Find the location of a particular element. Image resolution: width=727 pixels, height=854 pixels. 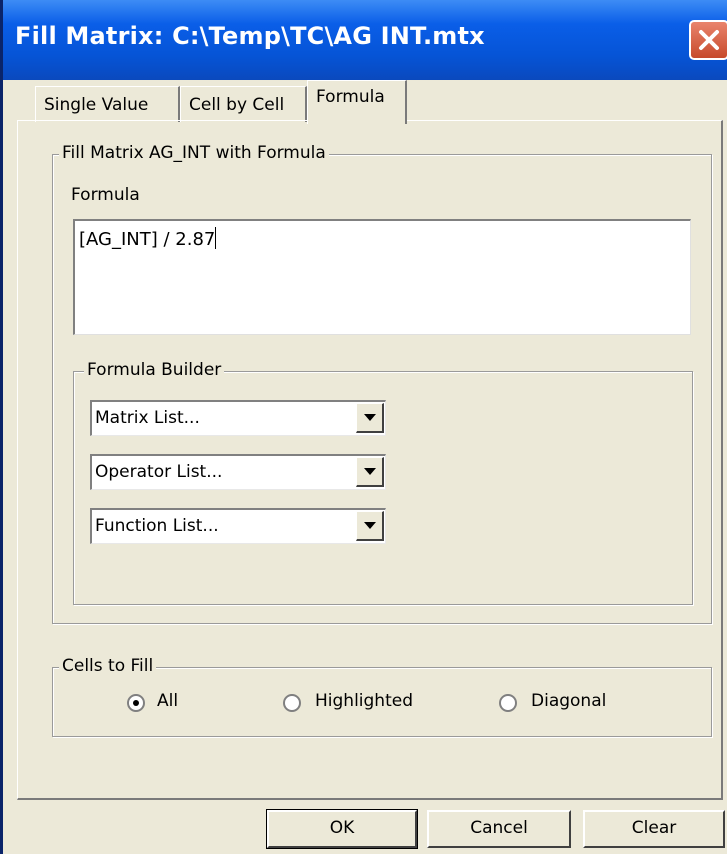

radio-all-label: All is located at coordinates (167, 701).